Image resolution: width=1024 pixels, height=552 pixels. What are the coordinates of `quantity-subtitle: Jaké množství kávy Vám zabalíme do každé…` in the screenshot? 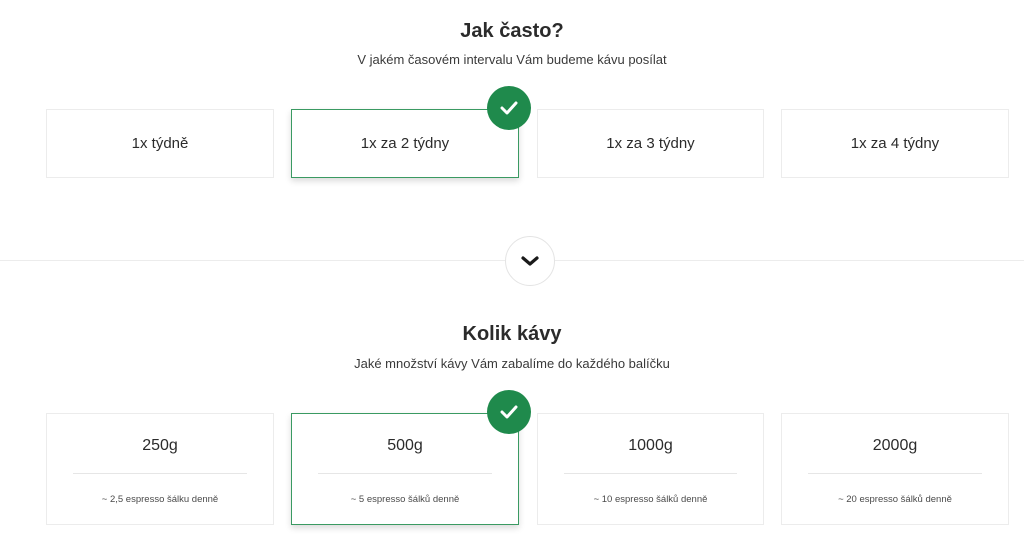 It's located at (512, 363).